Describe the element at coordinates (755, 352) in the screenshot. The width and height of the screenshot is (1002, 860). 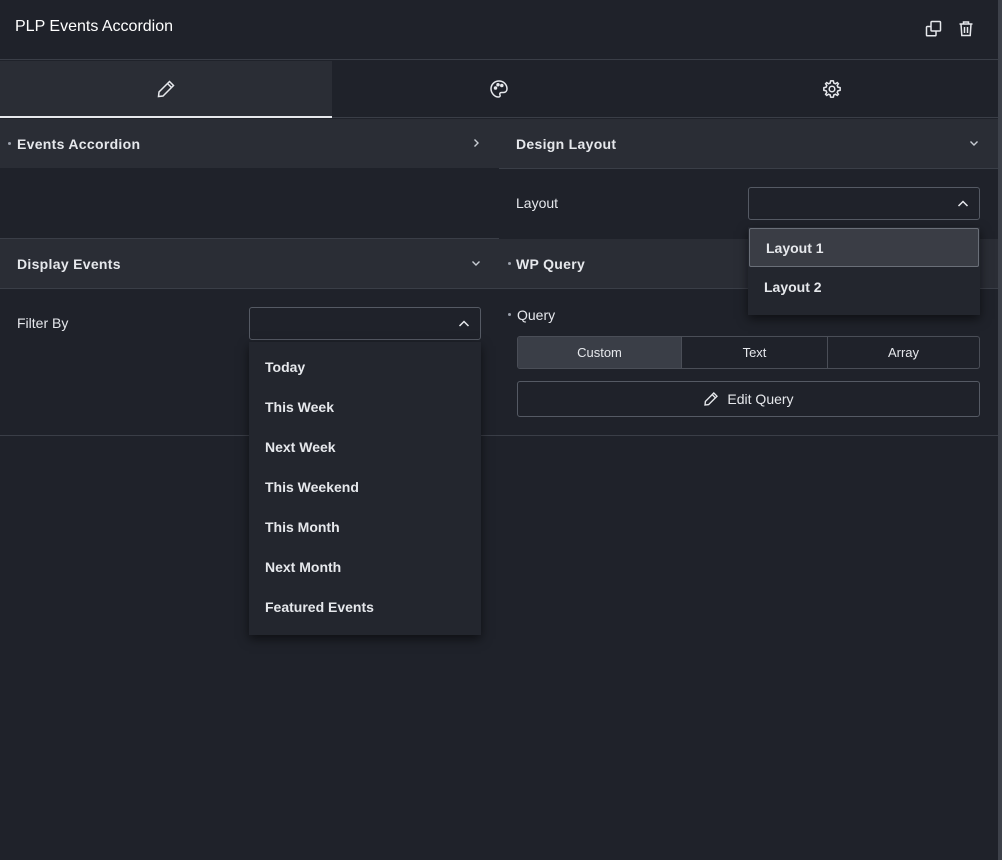
I see `segment-text: Text` at that location.